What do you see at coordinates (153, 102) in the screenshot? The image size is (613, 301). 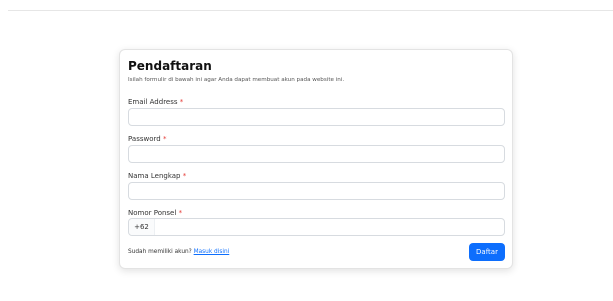 I see `email-label-text: Email Address` at bounding box center [153, 102].